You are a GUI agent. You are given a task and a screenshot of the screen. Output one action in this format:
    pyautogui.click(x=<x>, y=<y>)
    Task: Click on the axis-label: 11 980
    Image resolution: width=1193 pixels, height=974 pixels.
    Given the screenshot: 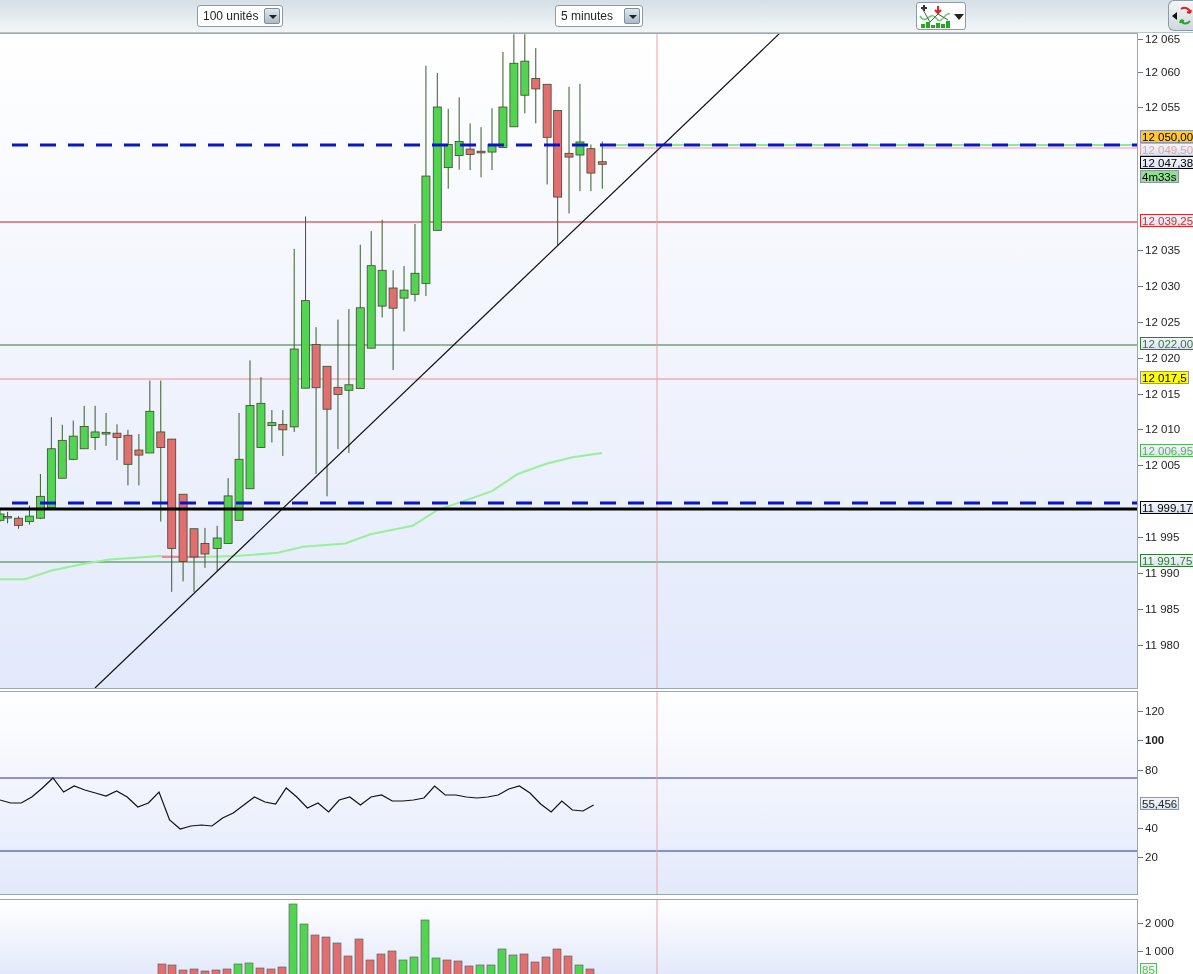 What is the action you would take?
    pyautogui.click(x=1159, y=645)
    